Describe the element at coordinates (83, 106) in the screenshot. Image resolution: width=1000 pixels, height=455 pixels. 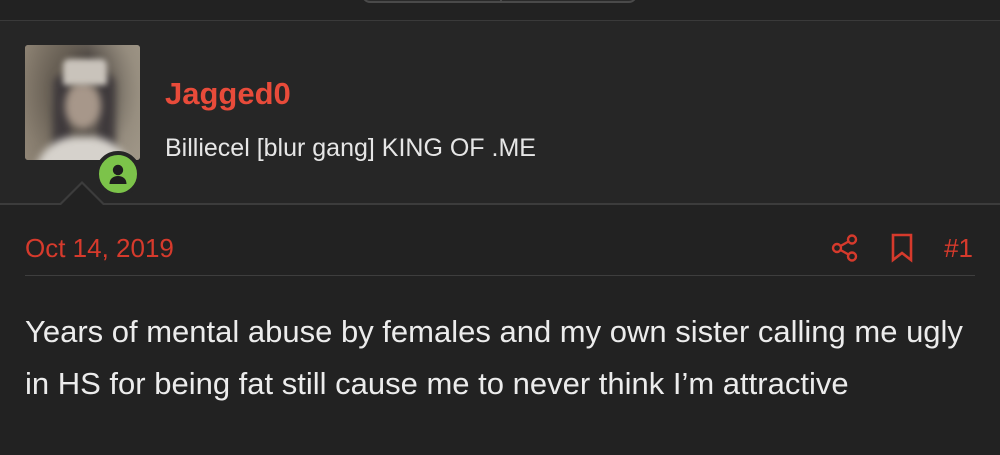
I see `avatar-face` at that location.